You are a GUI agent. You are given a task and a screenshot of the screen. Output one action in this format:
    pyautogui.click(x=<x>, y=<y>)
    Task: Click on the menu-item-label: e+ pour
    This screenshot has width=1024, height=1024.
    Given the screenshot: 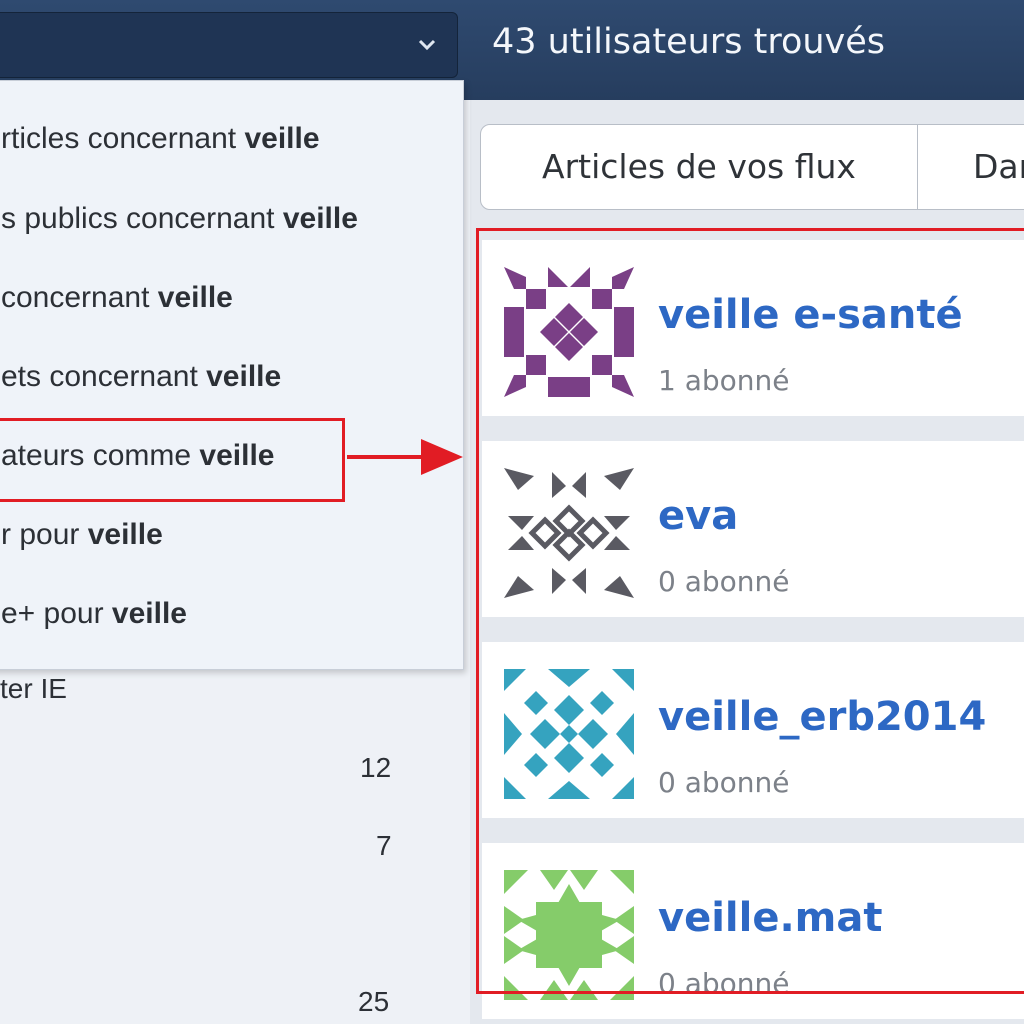 What is the action you would take?
    pyautogui.click(x=56, y=613)
    